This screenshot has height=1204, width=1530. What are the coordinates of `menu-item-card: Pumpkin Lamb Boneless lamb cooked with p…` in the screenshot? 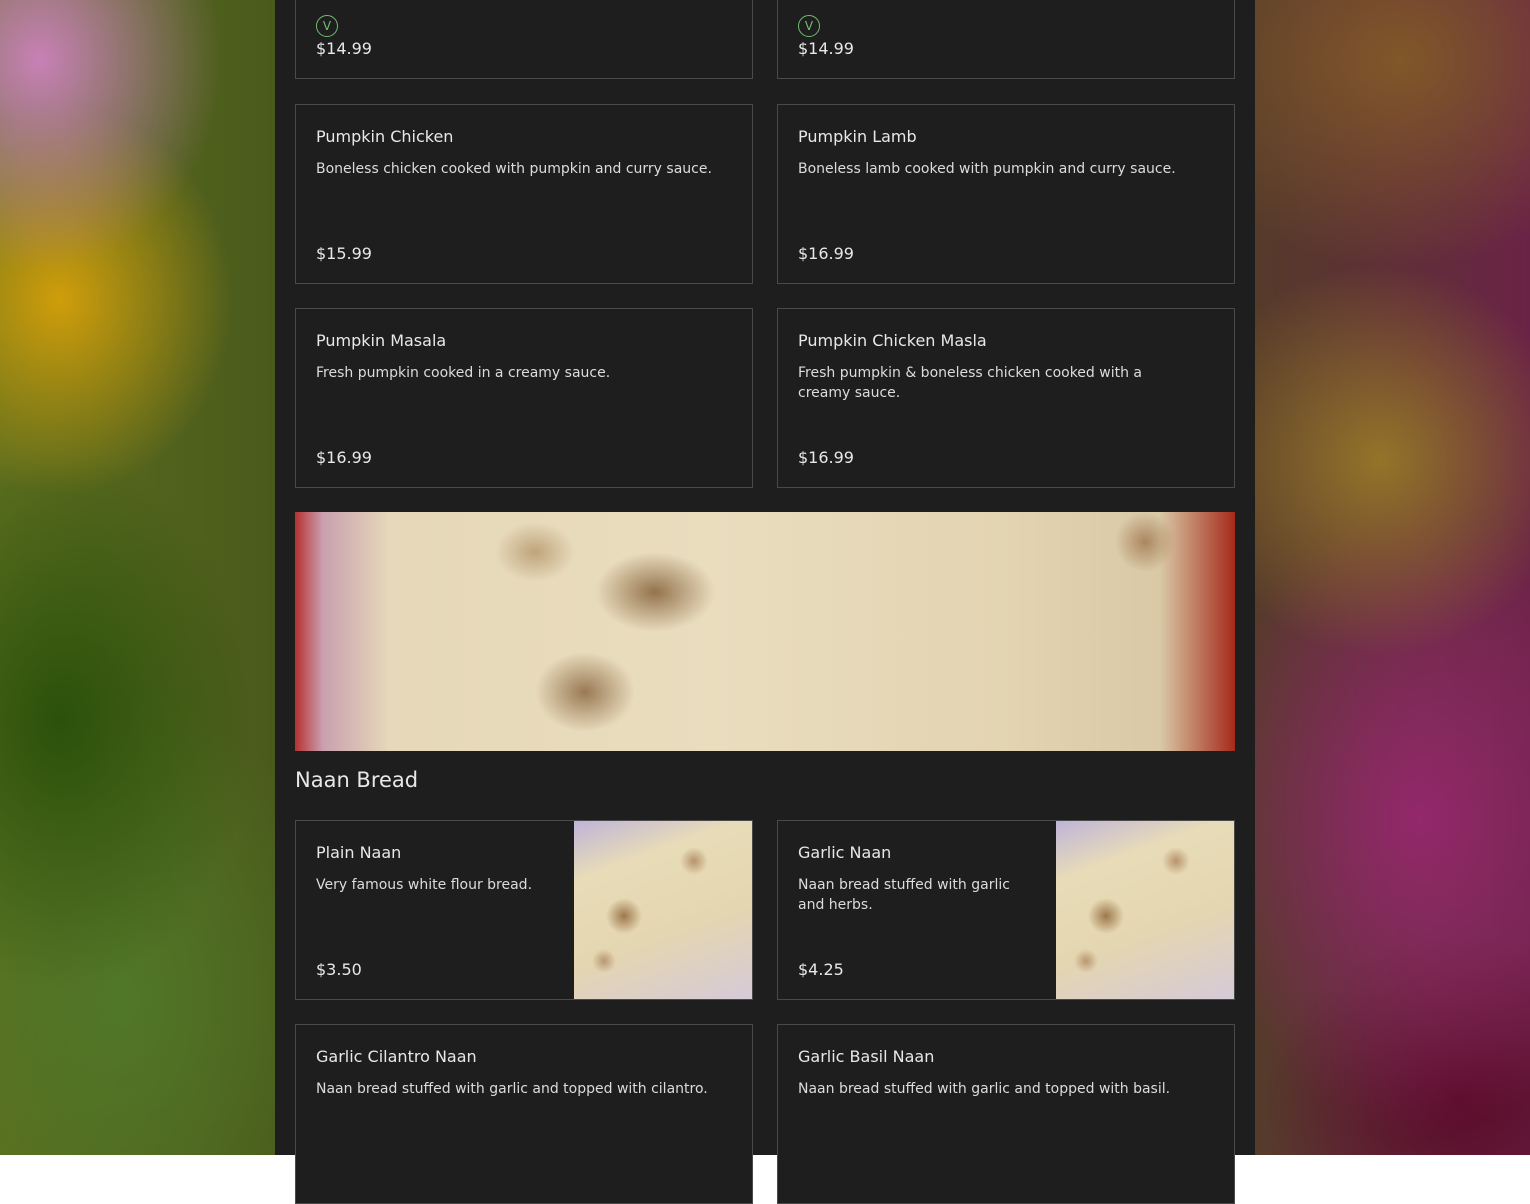 It's located at (1006, 194).